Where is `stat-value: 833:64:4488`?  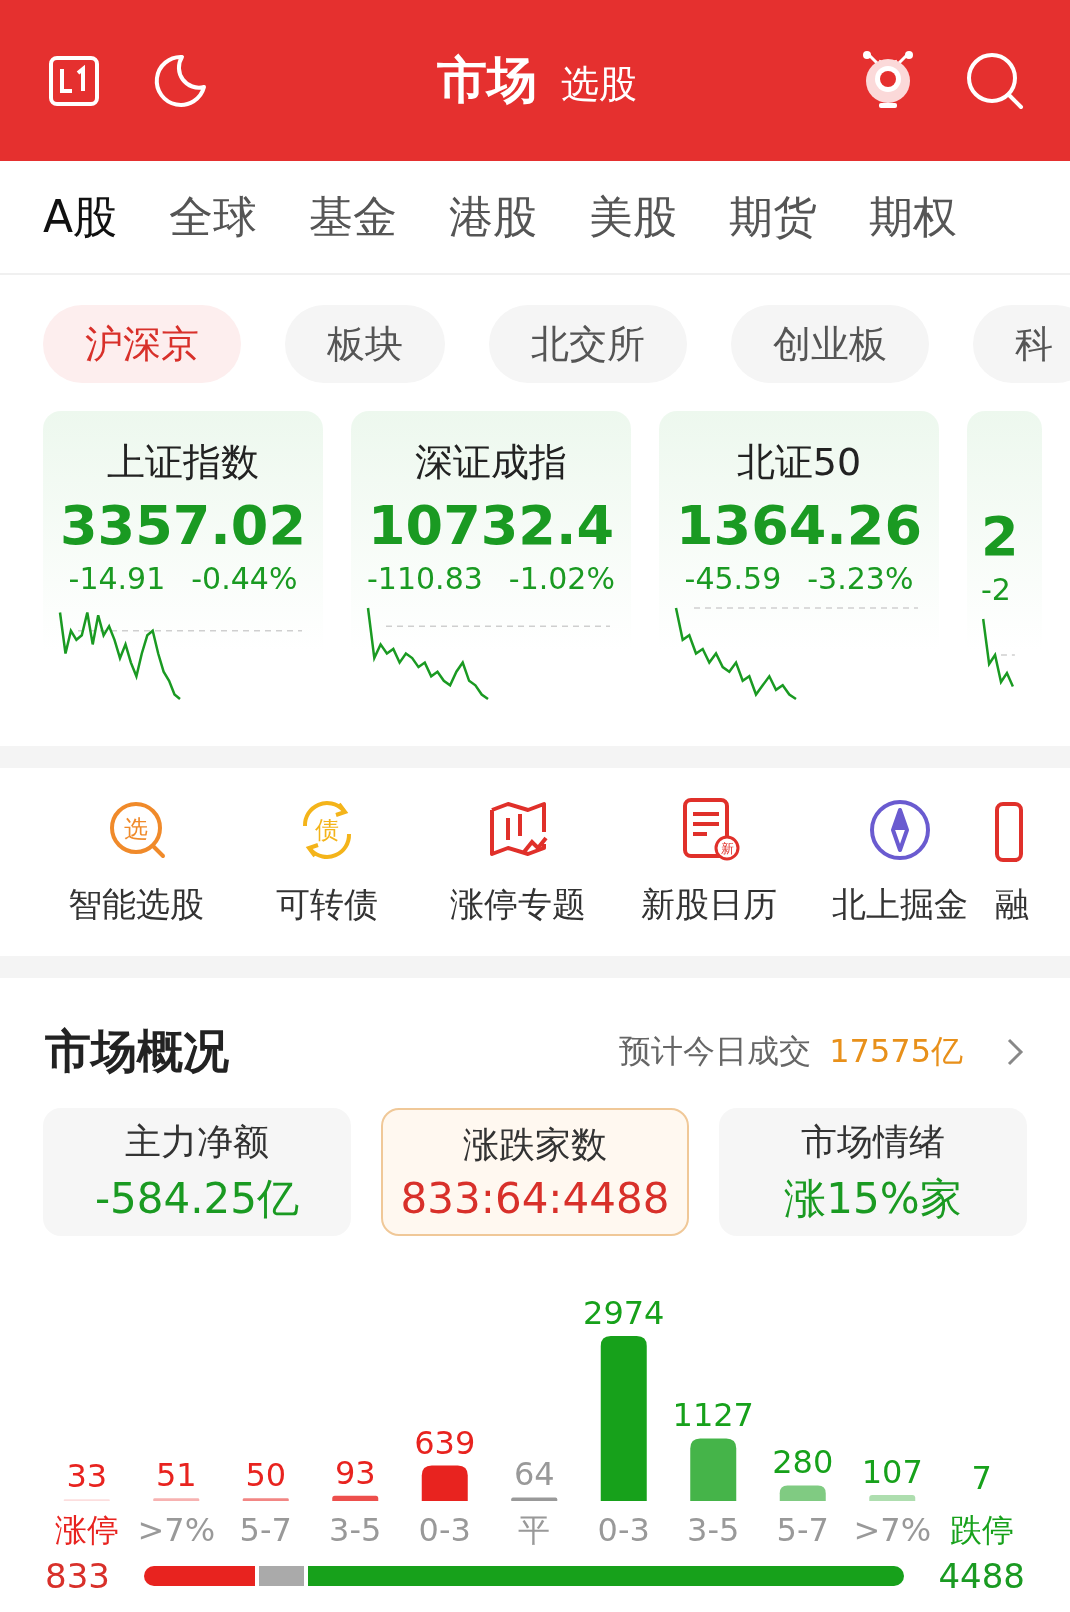
stat-value: 833:64:4488 is located at coordinates (535, 1198).